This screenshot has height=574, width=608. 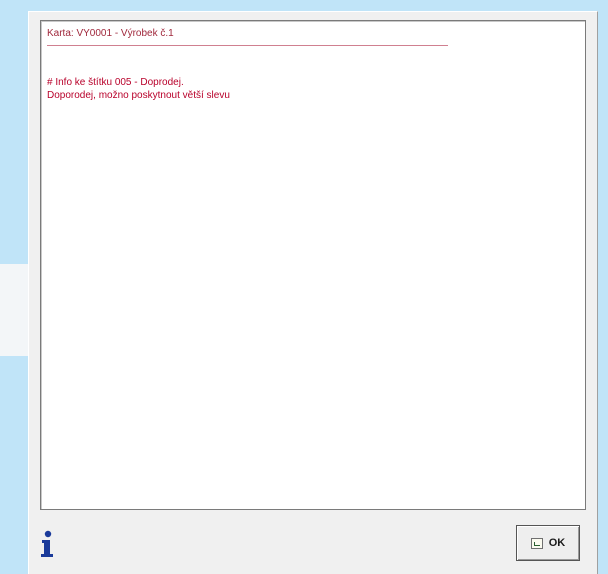 I want to click on confirm-icon, so click(x=536, y=543).